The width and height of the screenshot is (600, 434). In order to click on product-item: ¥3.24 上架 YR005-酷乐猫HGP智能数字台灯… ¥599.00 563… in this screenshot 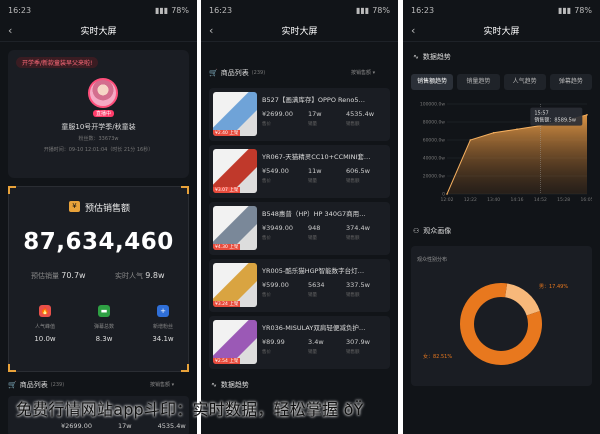, I will do `click(299, 285)`.